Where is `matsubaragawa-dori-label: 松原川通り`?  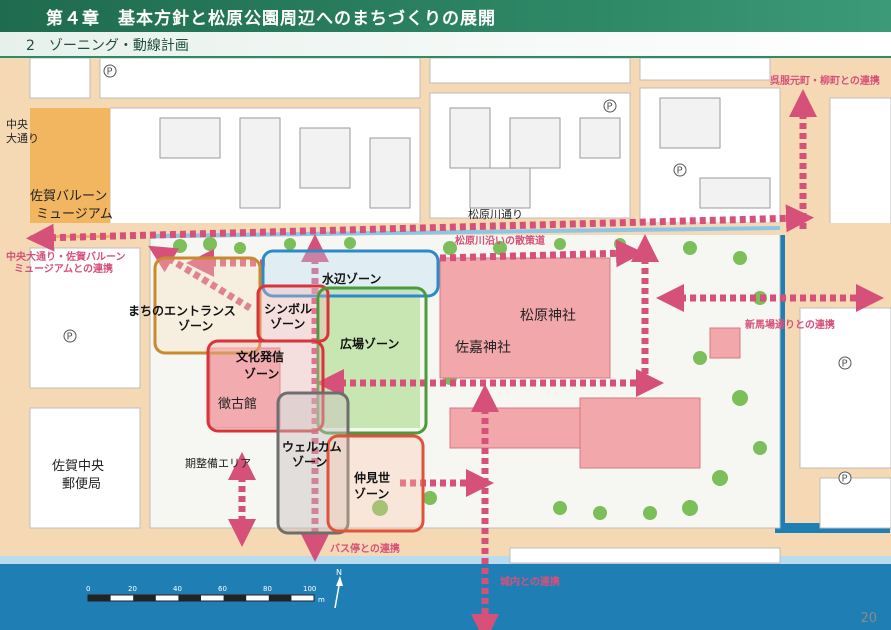 matsubaragawa-dori-label: 松原川通り is located at coordinates (495, 214).